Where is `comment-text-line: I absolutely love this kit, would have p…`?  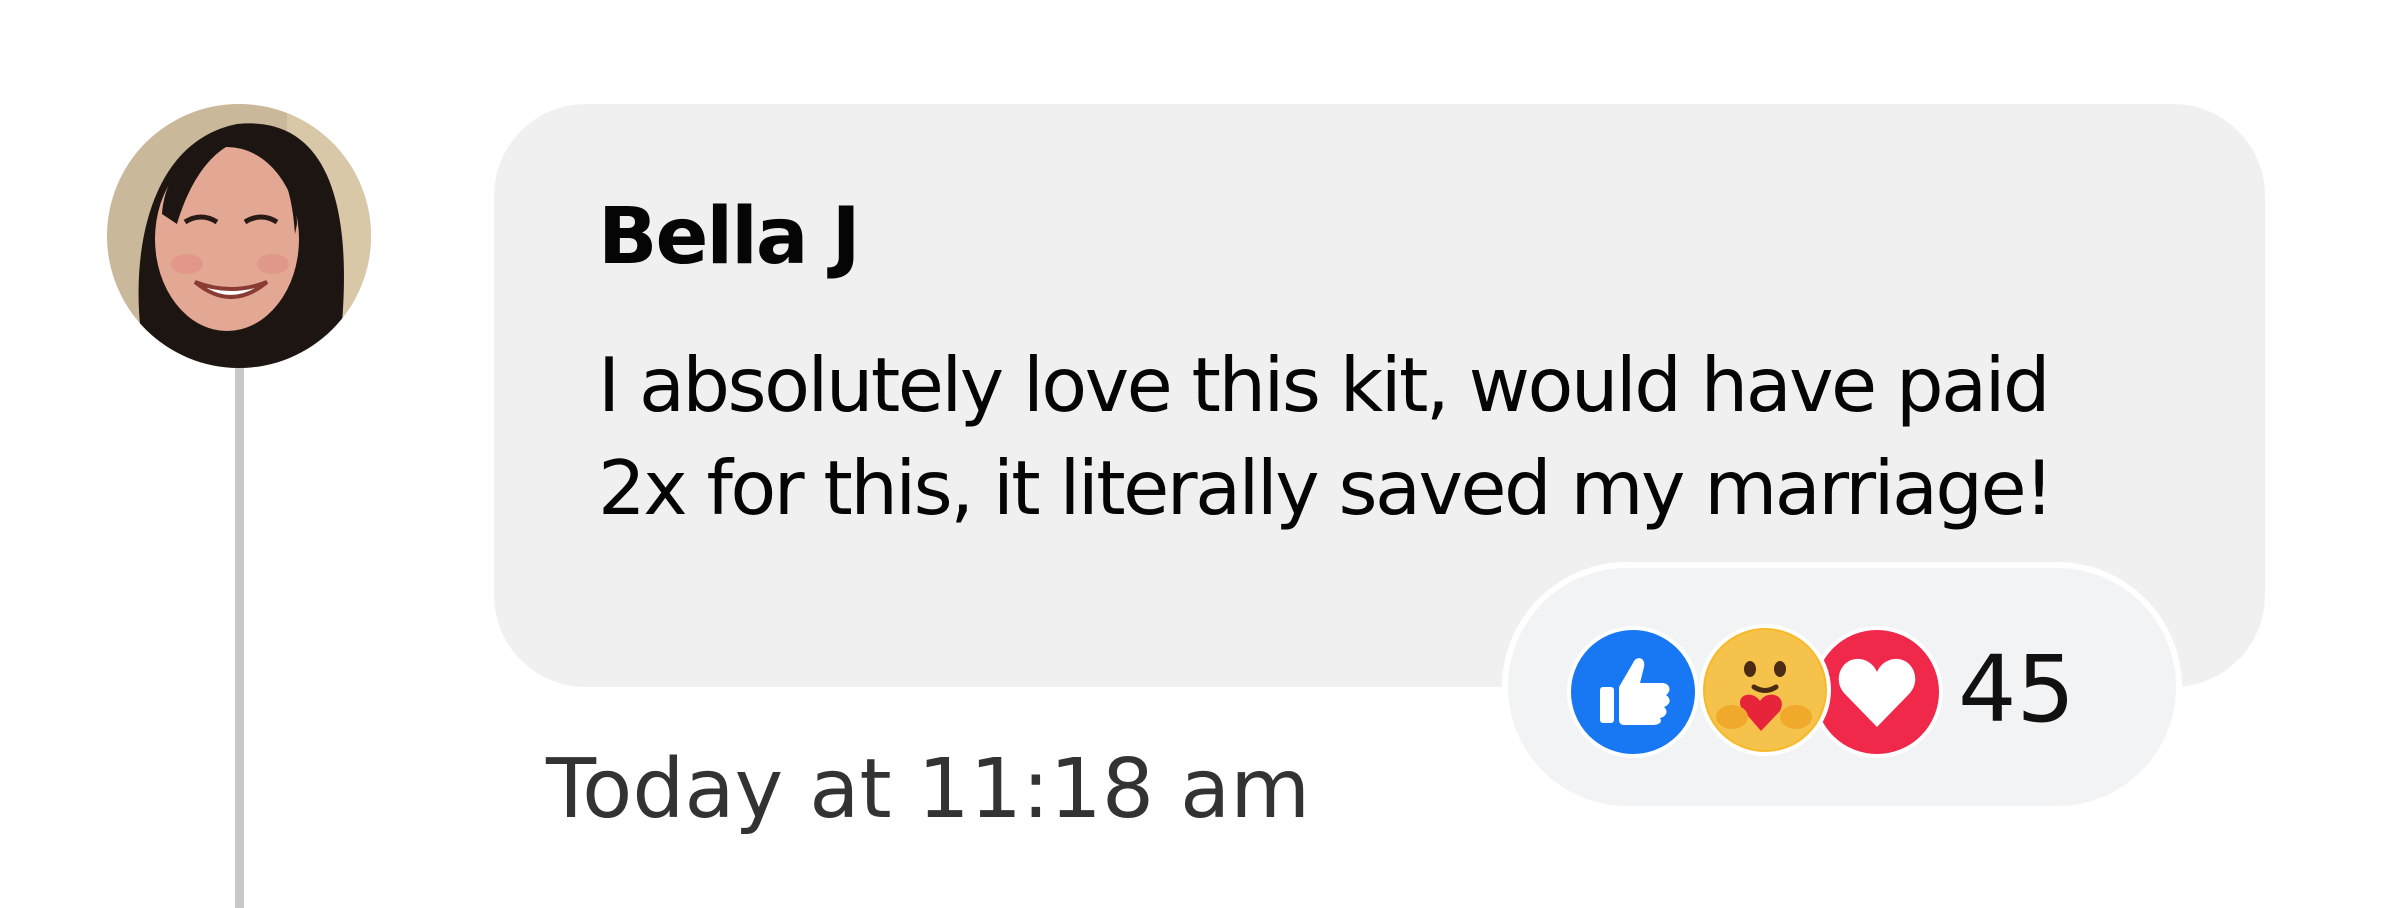 comment-text-line: I absolutely love this kit, would have p… is located at coordinates (1324, 385).